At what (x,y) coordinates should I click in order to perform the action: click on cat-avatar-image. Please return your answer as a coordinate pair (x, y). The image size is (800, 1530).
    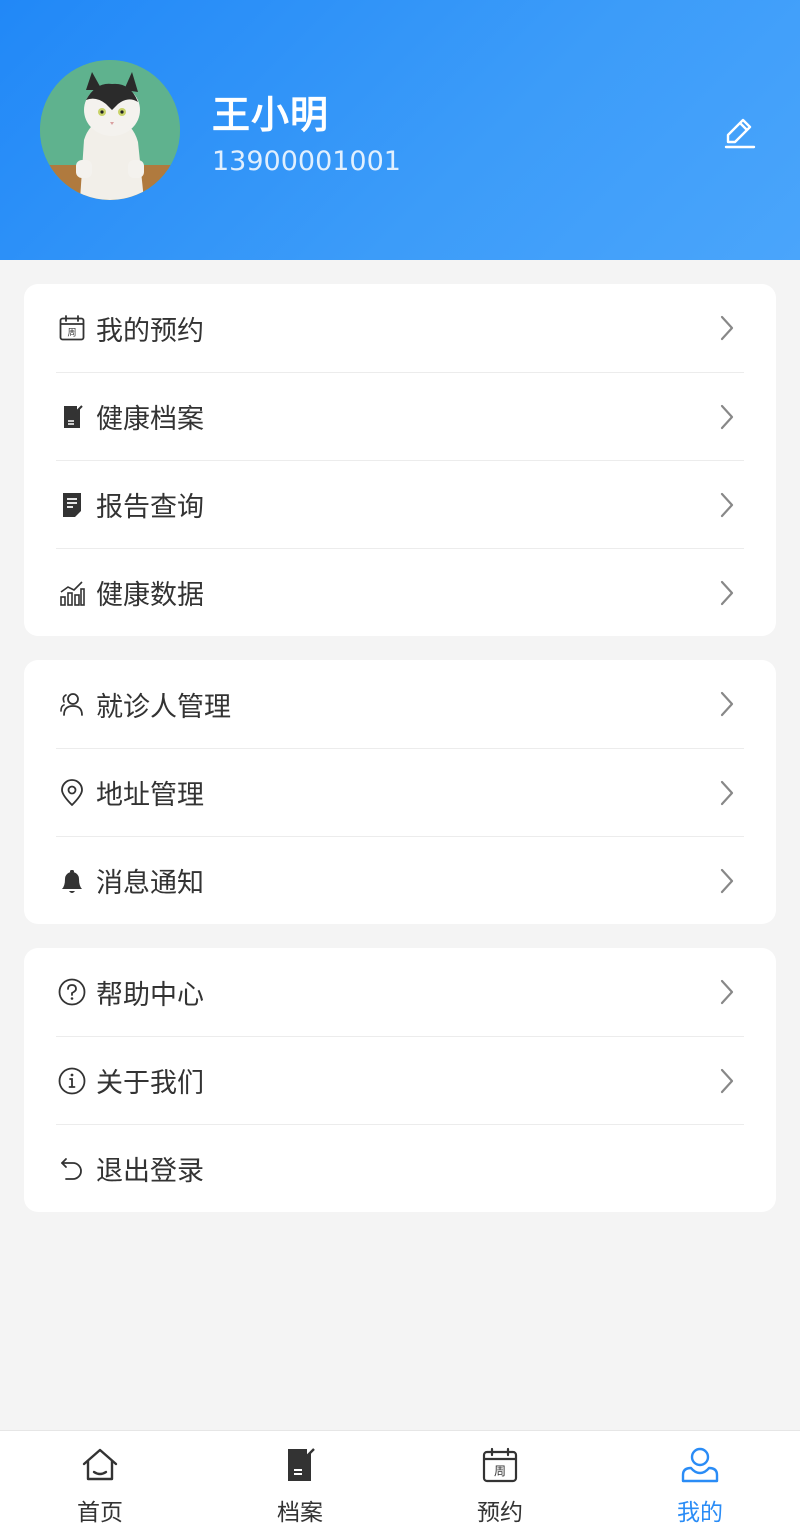
    Looking at the image, I should click on (110, 130).